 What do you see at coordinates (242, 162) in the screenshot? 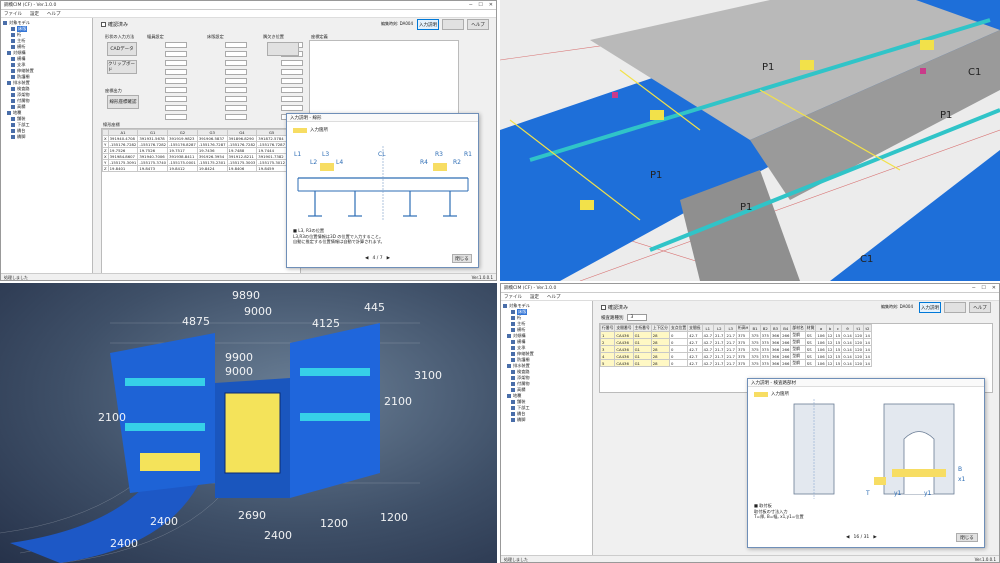
I see `table-cell: -155175.3003` at bounding box center [242, 162].